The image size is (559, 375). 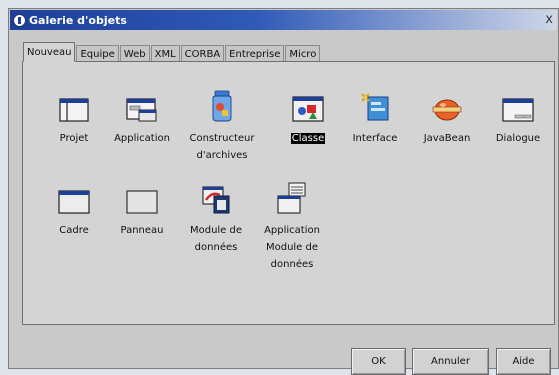 What do you see at coordinates (74, 230) in the screenshot?
I see `item-label: Cadre` at bounding box center [74, 230].